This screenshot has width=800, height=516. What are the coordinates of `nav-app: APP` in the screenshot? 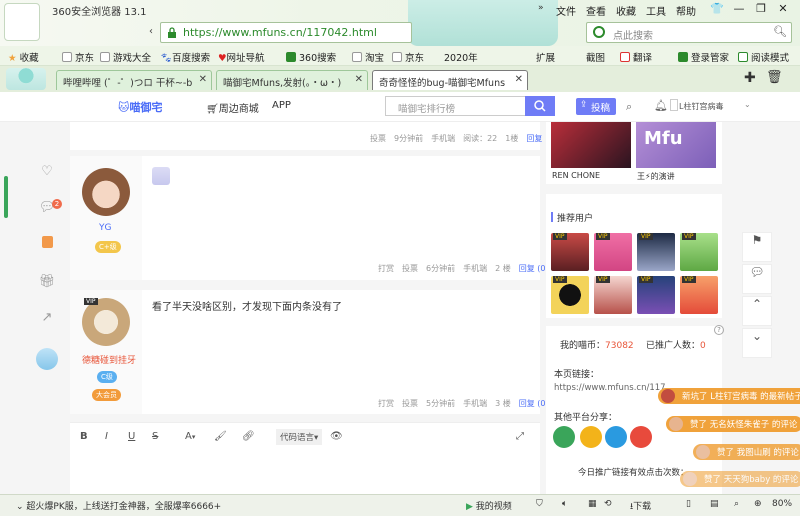 It's located at (281, 105).